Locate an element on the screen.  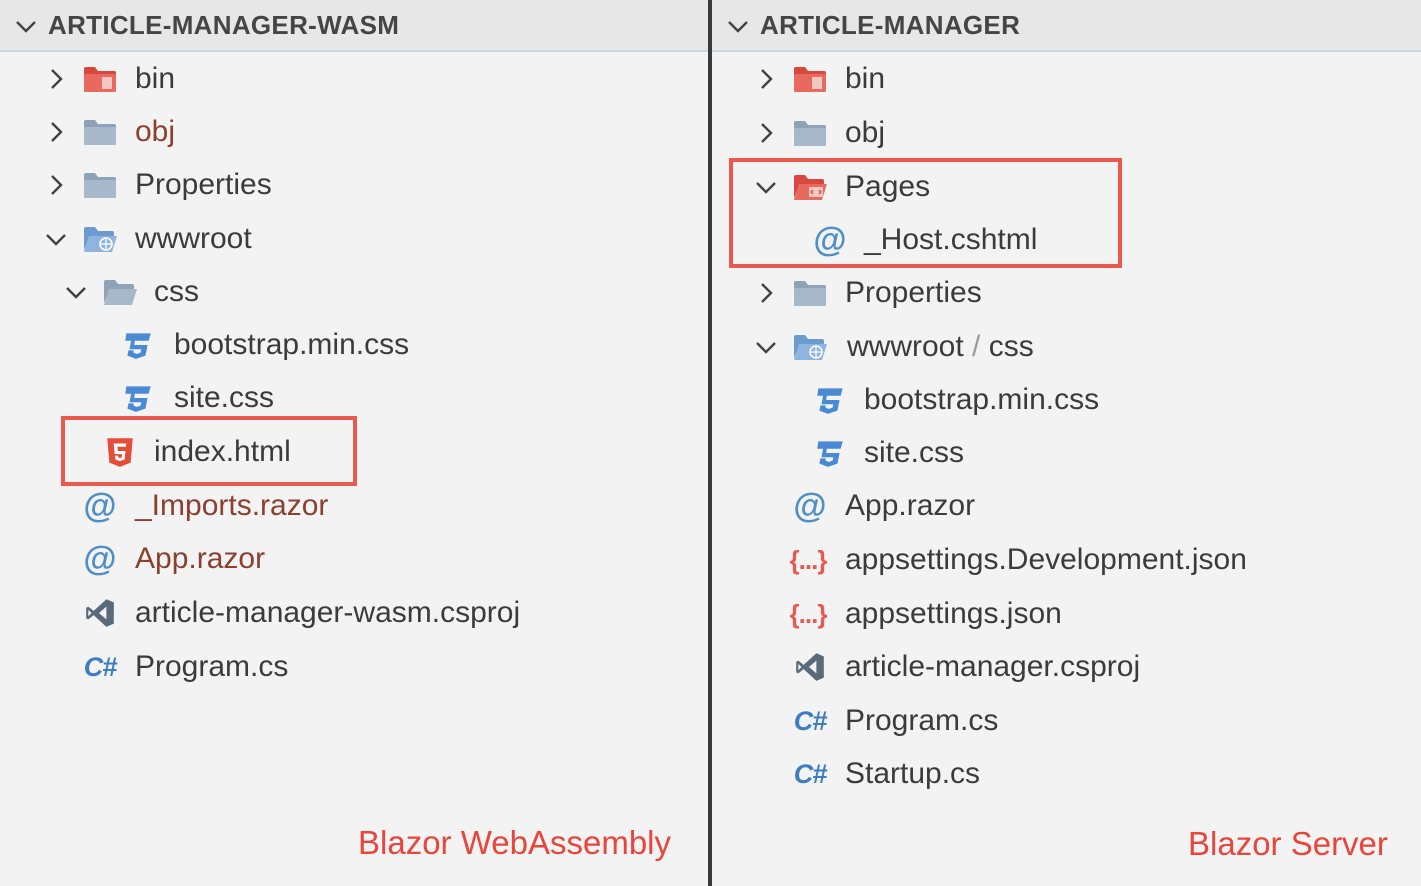
folder-open-icon is located at coordinates (120, 292).